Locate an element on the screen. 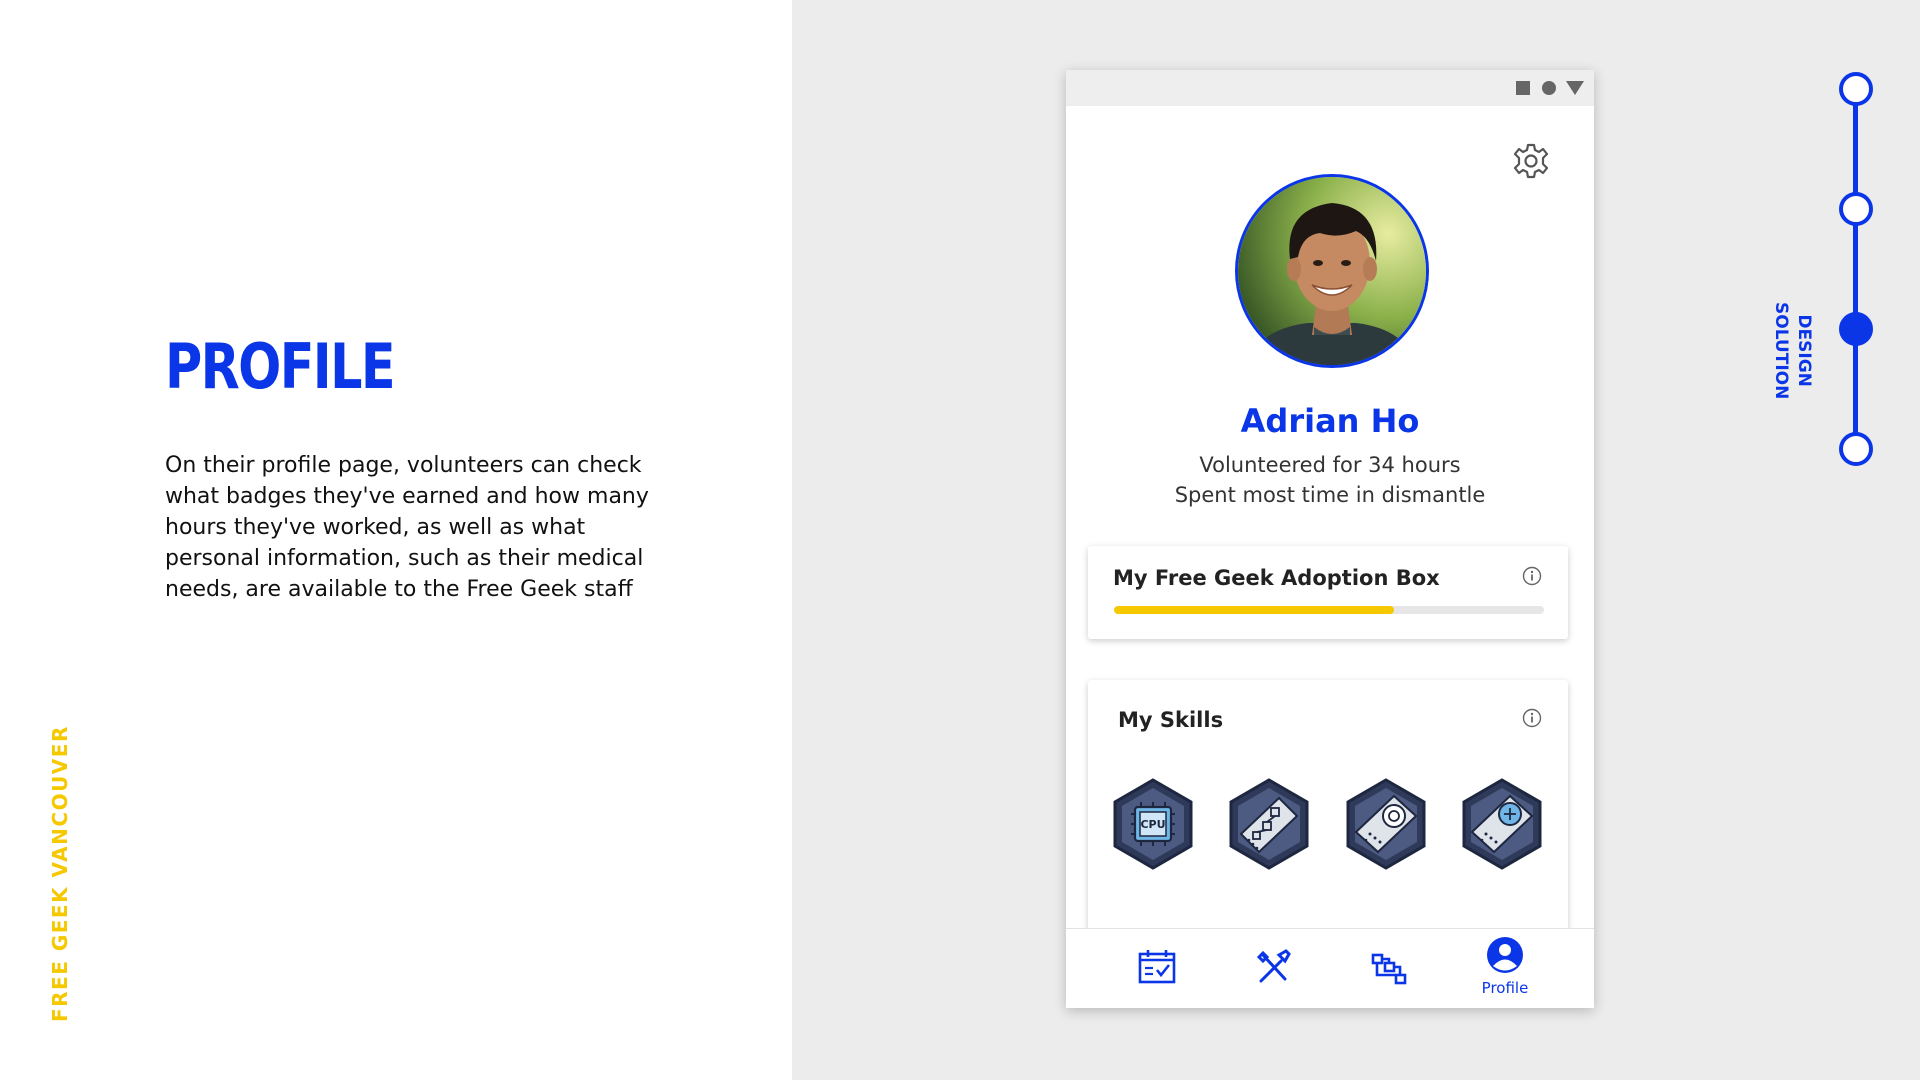  avatar is located at coordinates (1332, 271).